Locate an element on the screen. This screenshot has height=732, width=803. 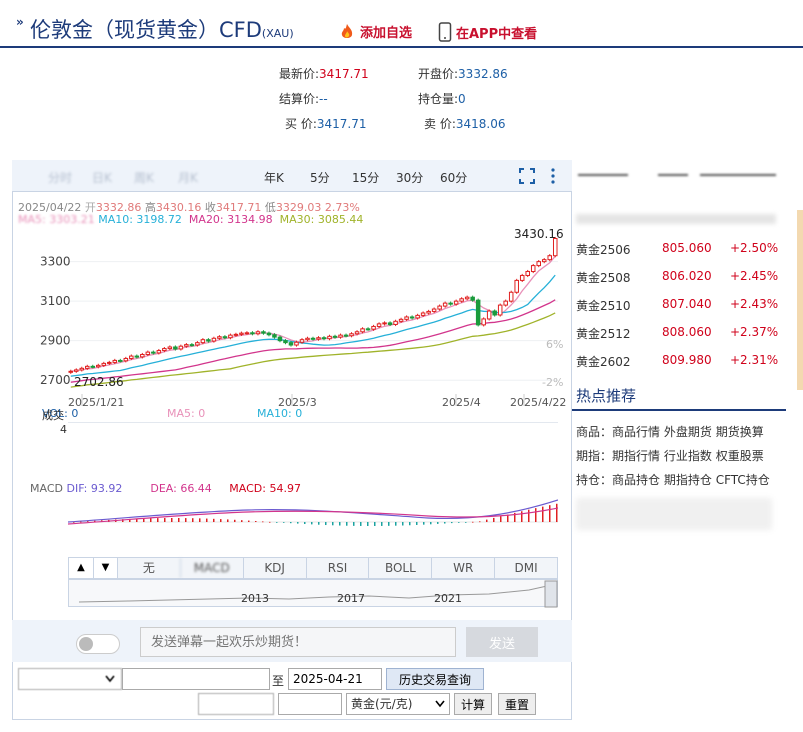
end-date-input is located at coordinates (335, 679).